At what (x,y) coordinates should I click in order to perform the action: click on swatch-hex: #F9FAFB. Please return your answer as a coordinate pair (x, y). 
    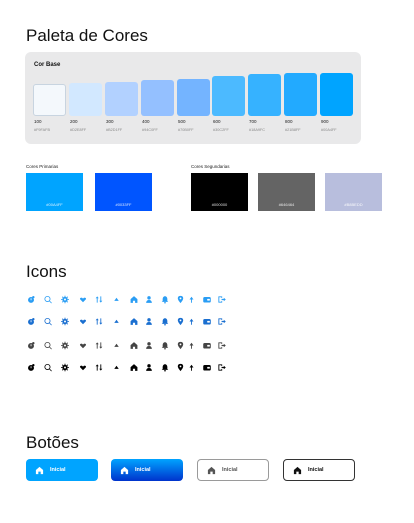
    Looking at the image, I should click on (42, 130).